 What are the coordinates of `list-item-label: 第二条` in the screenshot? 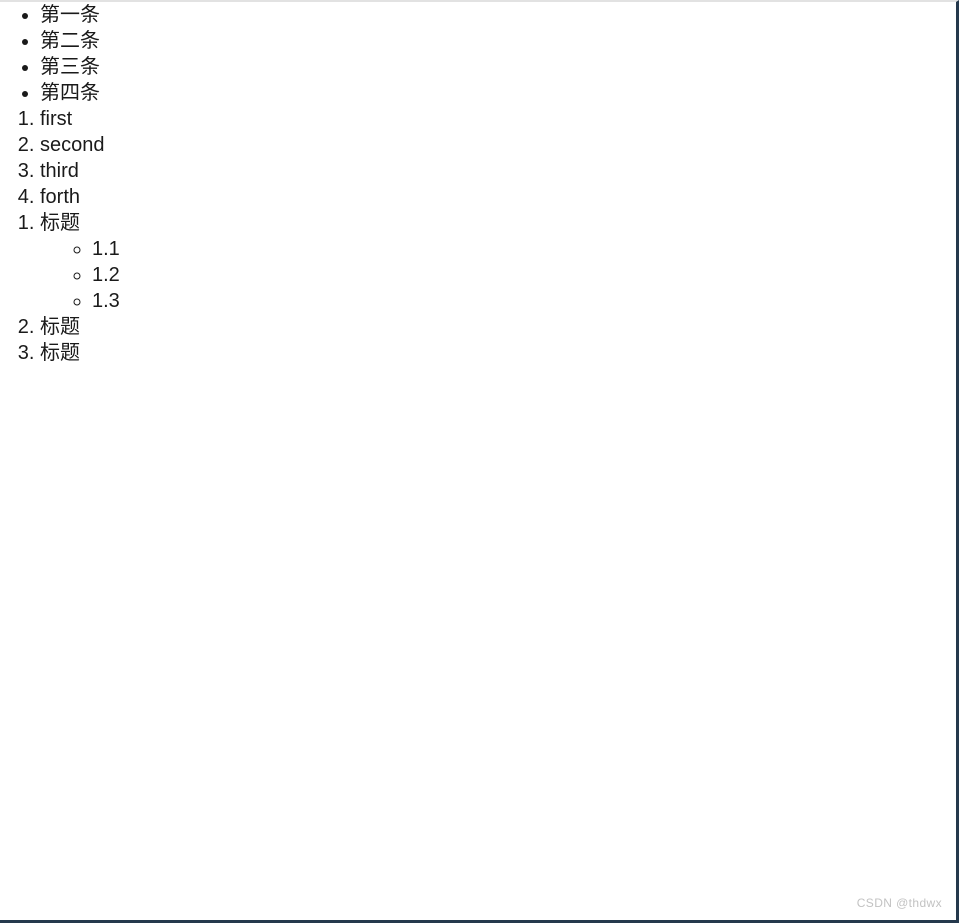 It's located at (70, 41).